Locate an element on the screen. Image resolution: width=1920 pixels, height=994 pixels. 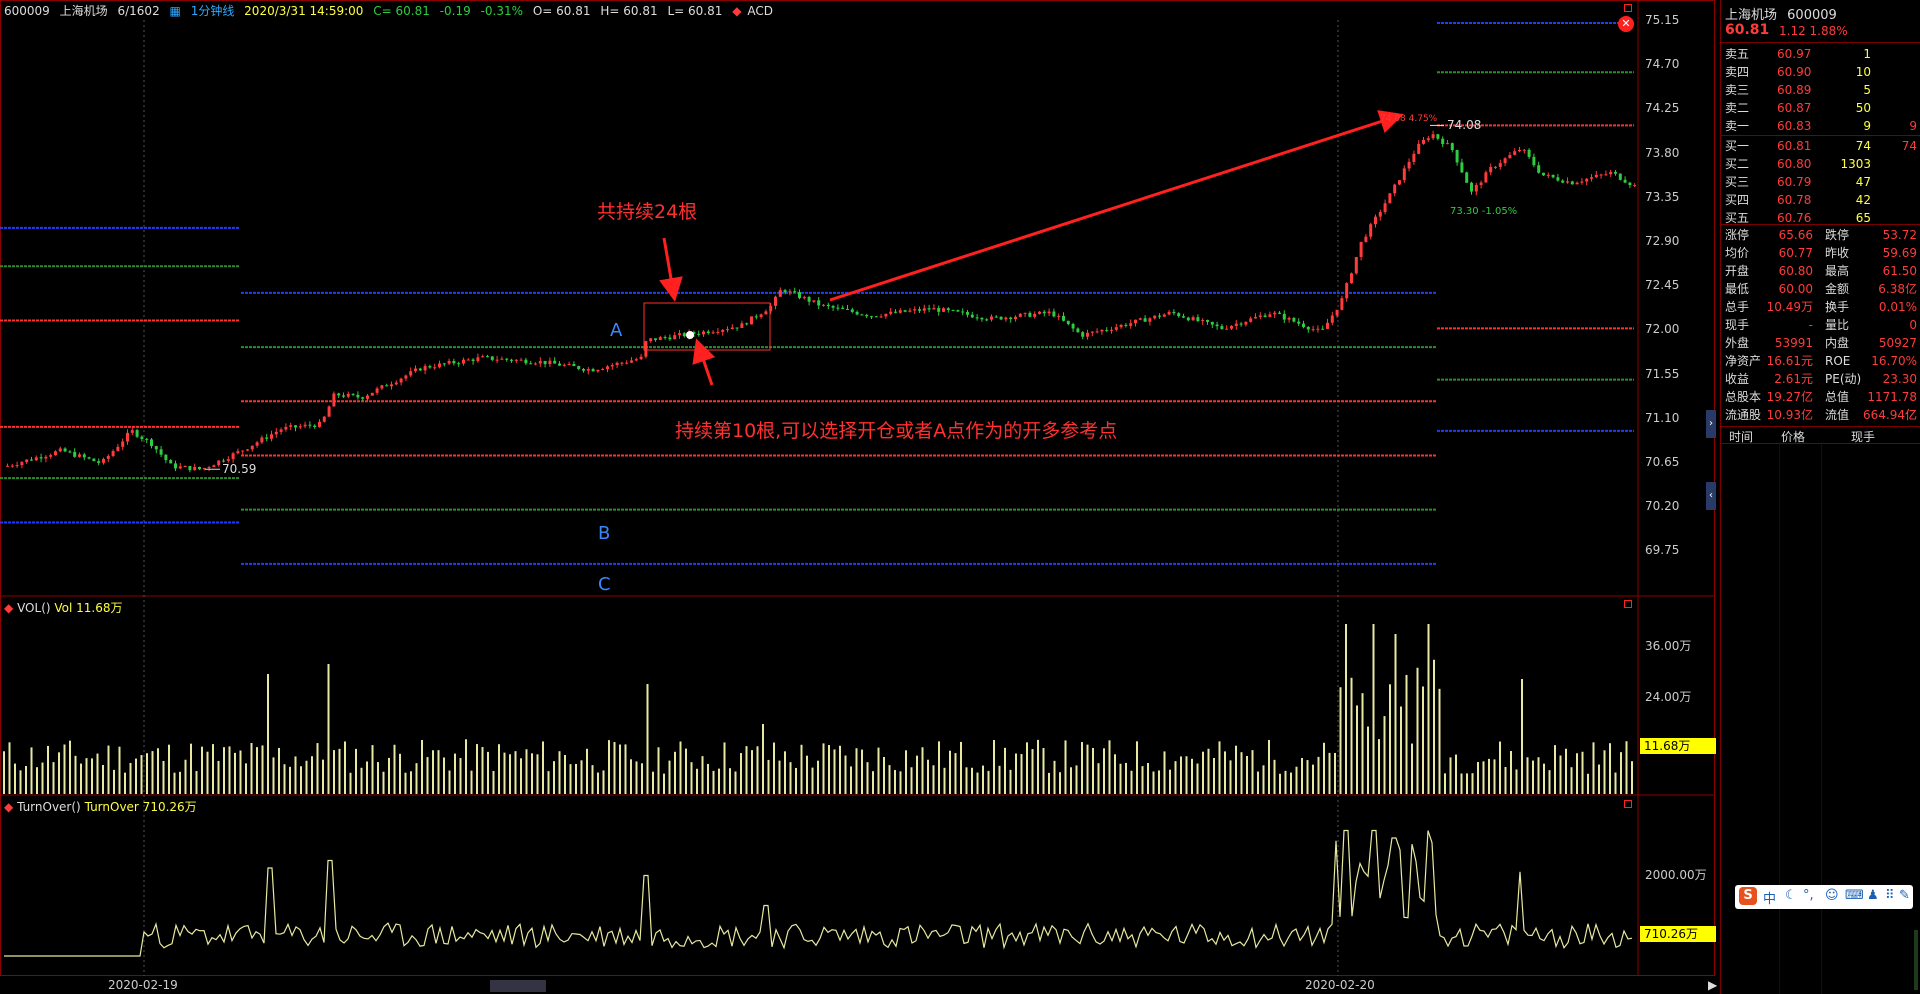
ime-grid-icon: ⠿ is located at coordinates (1890, 895).